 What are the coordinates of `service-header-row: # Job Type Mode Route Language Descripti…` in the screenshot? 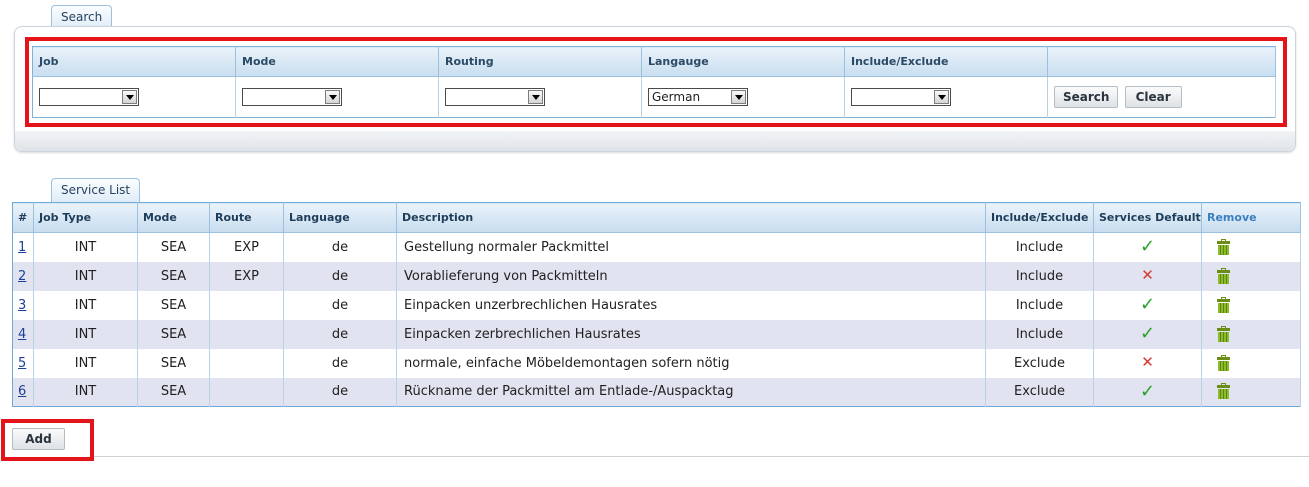 It's located at (656, 217).